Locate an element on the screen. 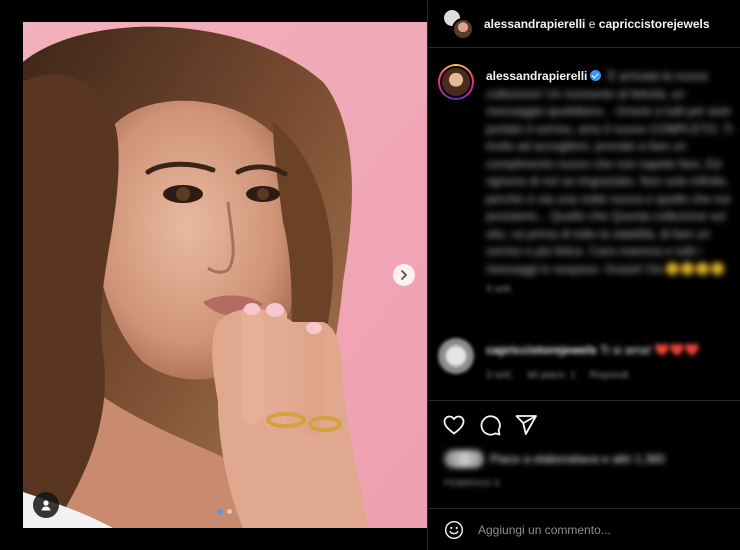 This screenshot has width=740, height=550. post-authors: alessandrapierelli e capriccistorejewels is located at coordinates (597, 24).